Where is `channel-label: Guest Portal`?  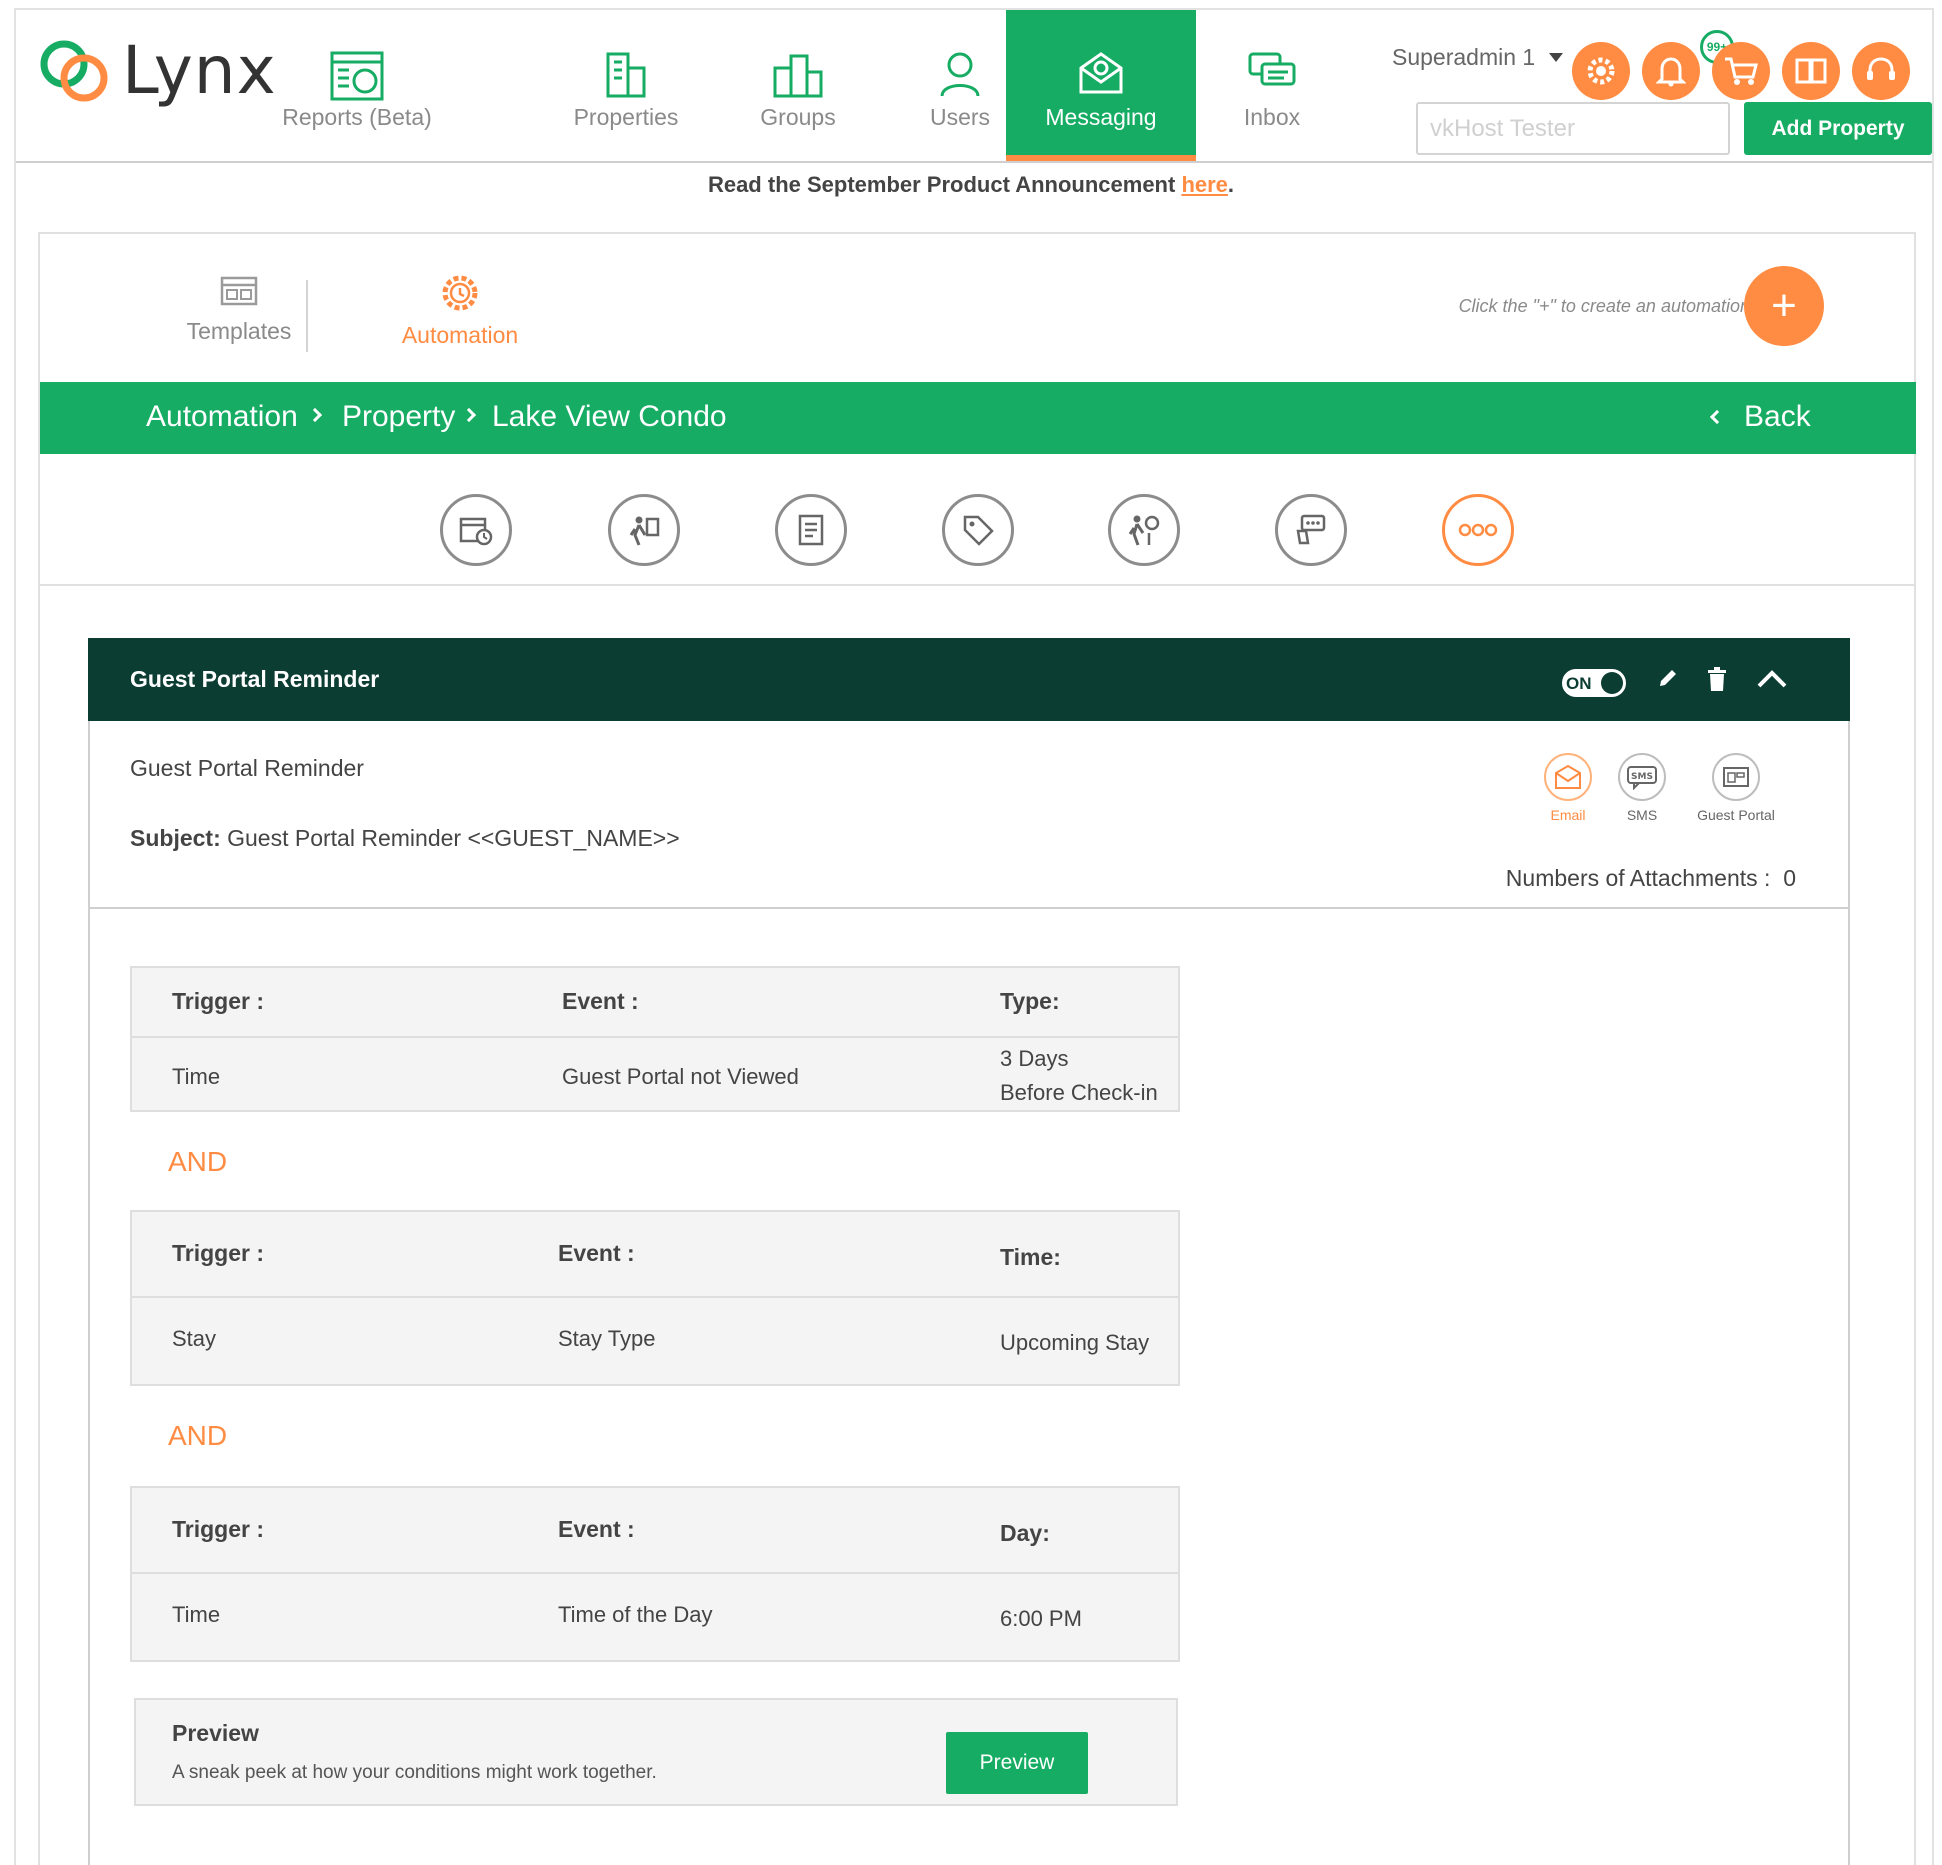
channel-label: Guest Portal is located at coordinates (1736, 815).